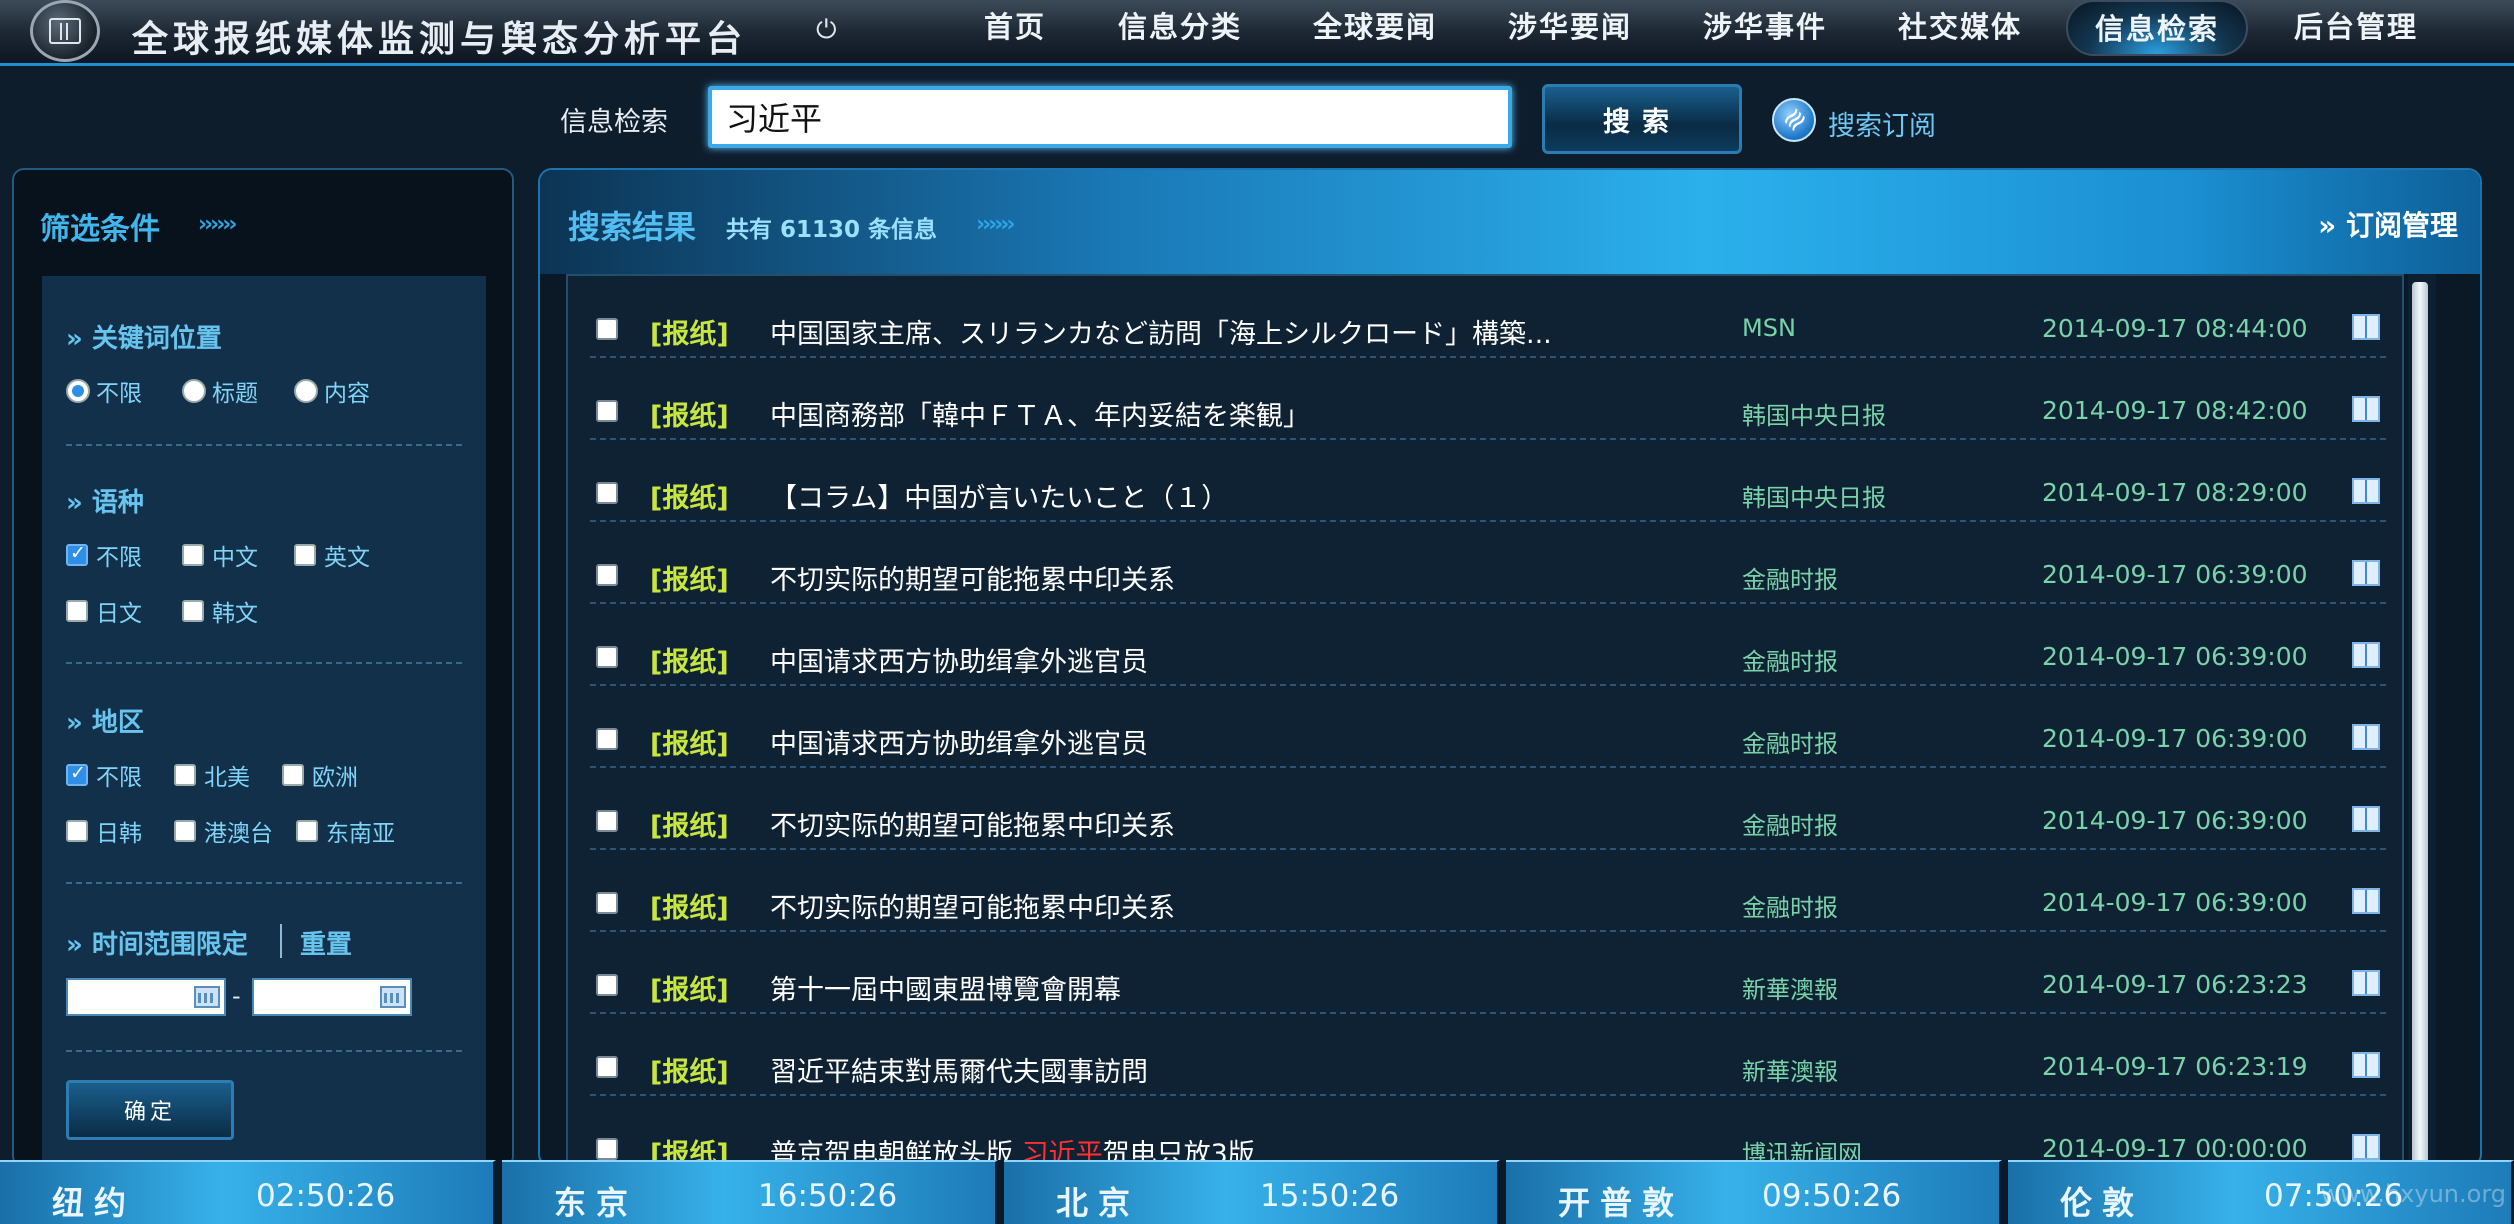  What do you see at coordinates (1765, 28) in the screenshot?
I see `nav-china-events: 涉华事件` at bounding box center [1765, 28].